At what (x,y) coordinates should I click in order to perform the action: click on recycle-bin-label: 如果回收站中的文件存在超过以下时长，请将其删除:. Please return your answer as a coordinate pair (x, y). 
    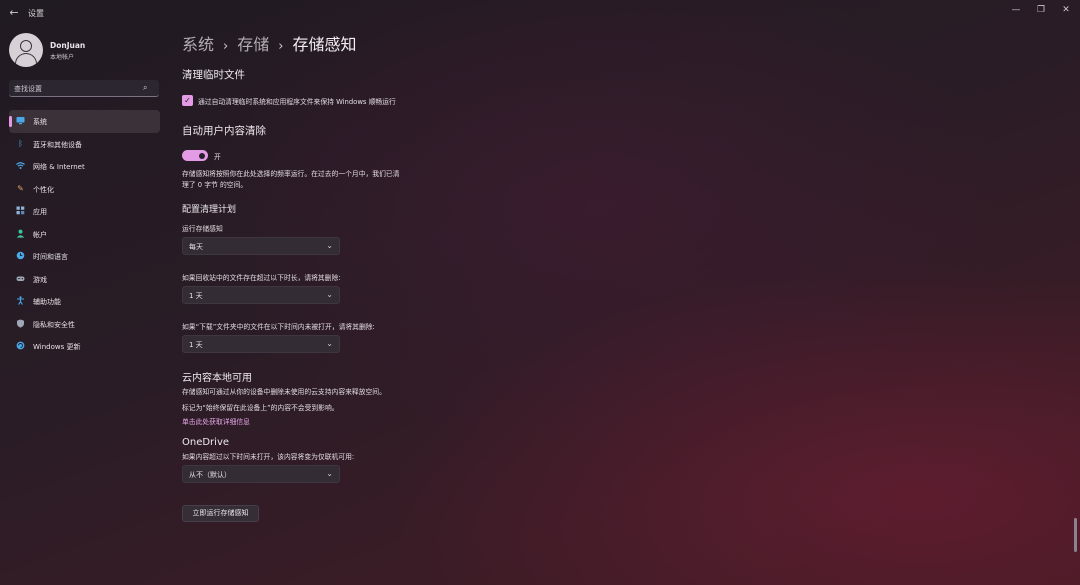
    Looking at the image, I should click on (261, 278).